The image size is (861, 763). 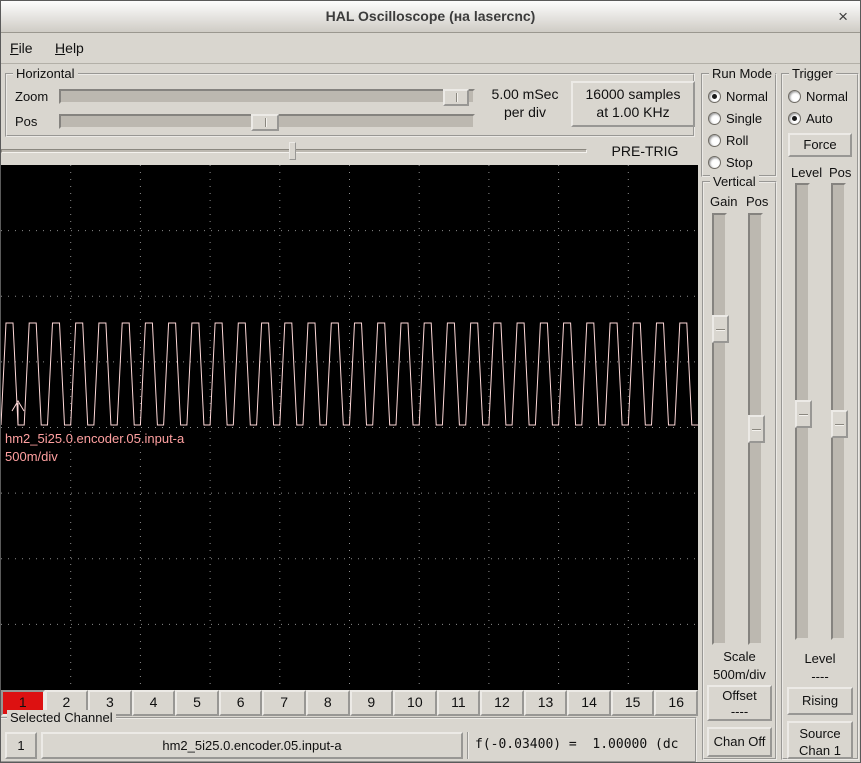 What do you see at coordinates (371, 703) in the screenshot?
I see `channel-button-9: 9` at bounding box center [371, 703].